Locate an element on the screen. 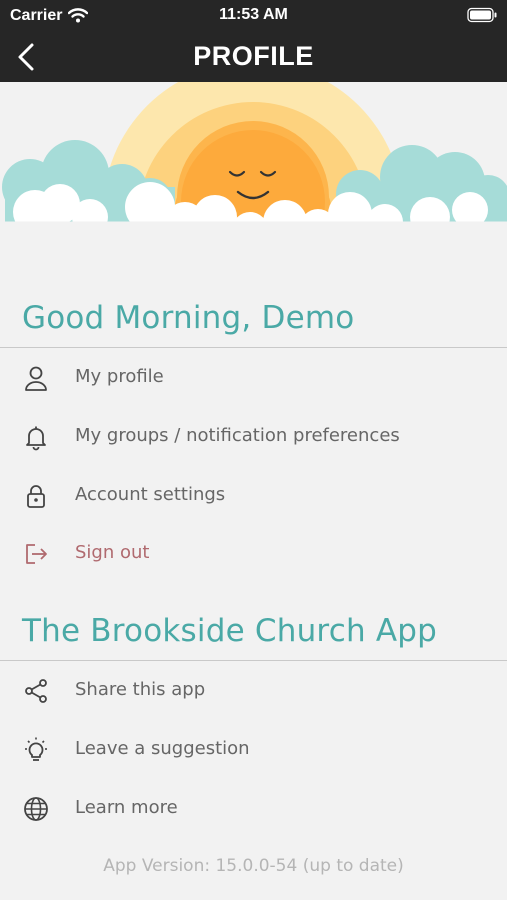 This screenshot has width=507, height=900. learn-more-label: Learn more is located at coordinates (126, 807).